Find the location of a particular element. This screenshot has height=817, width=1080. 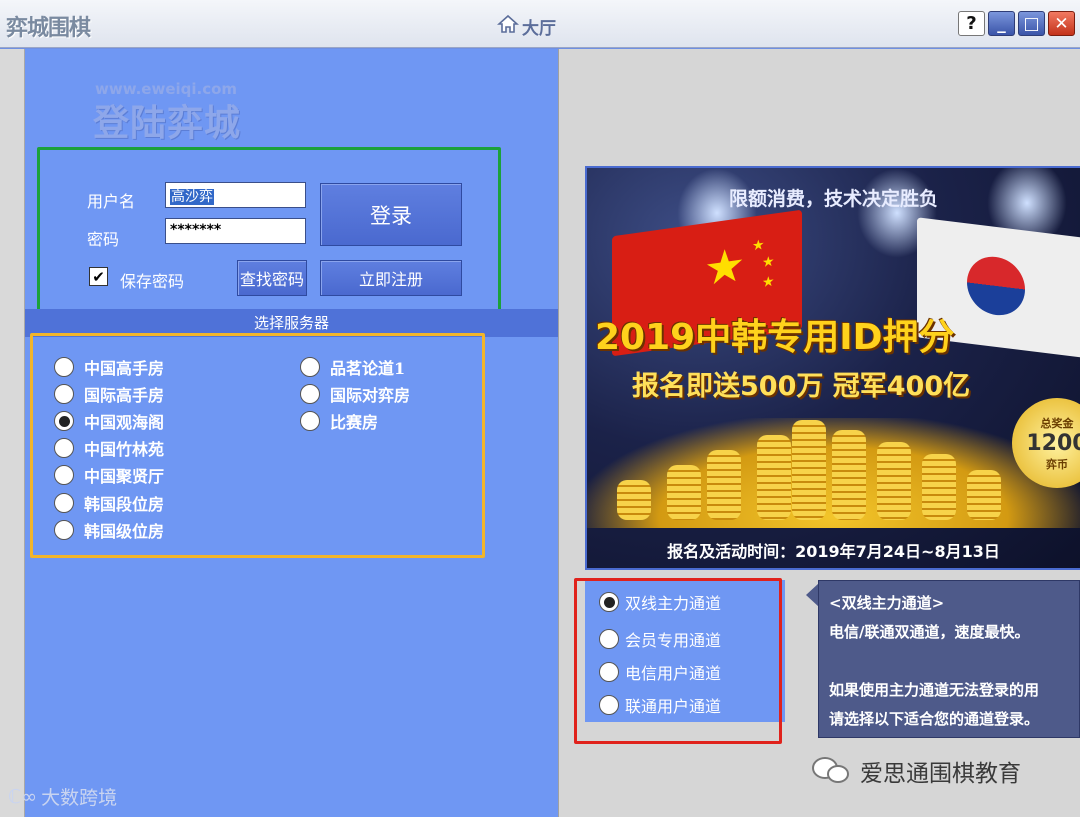

channel-option: 会员专用通道 is located at coordinates (660, 639).